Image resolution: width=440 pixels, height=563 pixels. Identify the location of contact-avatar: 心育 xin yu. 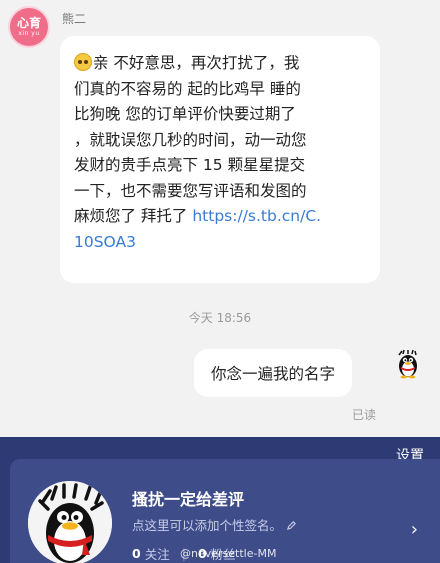
(29, 27).